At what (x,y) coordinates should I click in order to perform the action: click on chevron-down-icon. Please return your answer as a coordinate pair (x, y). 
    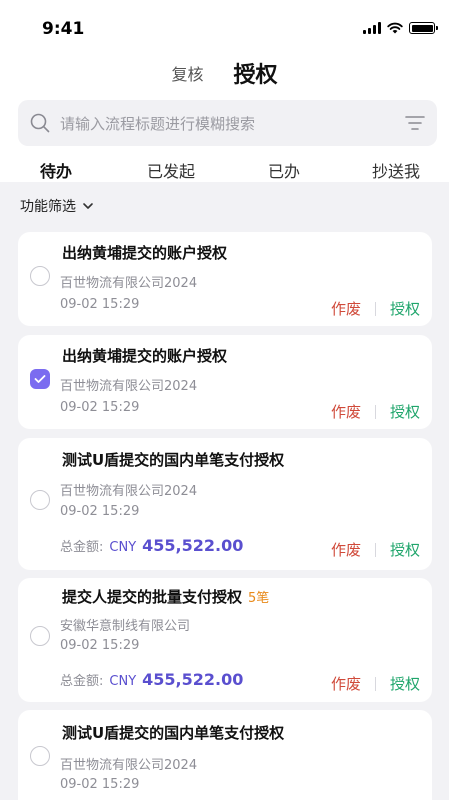
    Looking at the image, I should click on (88, 206).